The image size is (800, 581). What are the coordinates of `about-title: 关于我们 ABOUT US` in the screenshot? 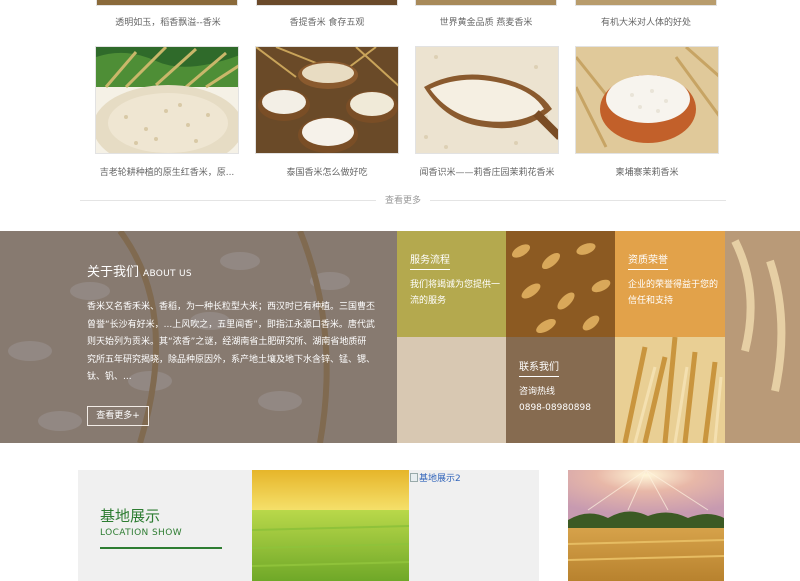 It's located at (139, 270).